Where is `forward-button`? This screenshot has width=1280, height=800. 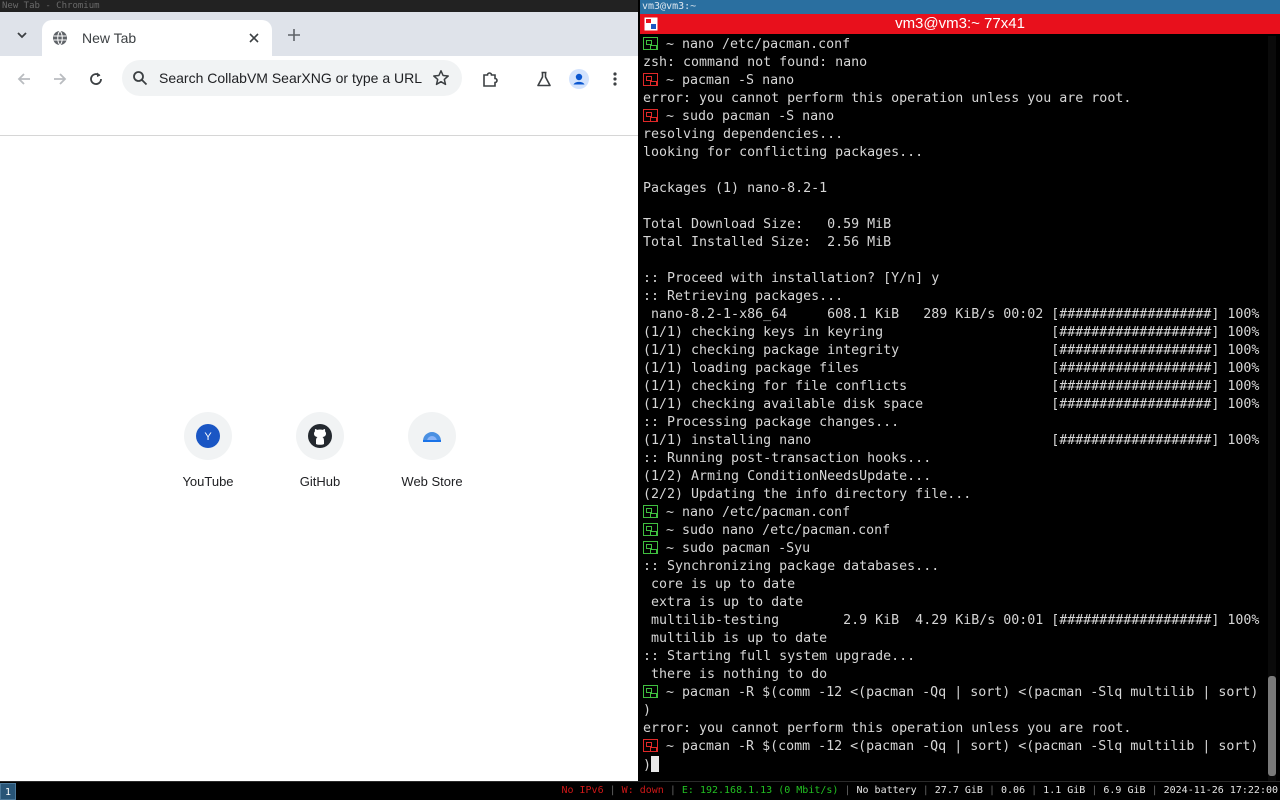
forward-button is located at coordinates (60, 79).